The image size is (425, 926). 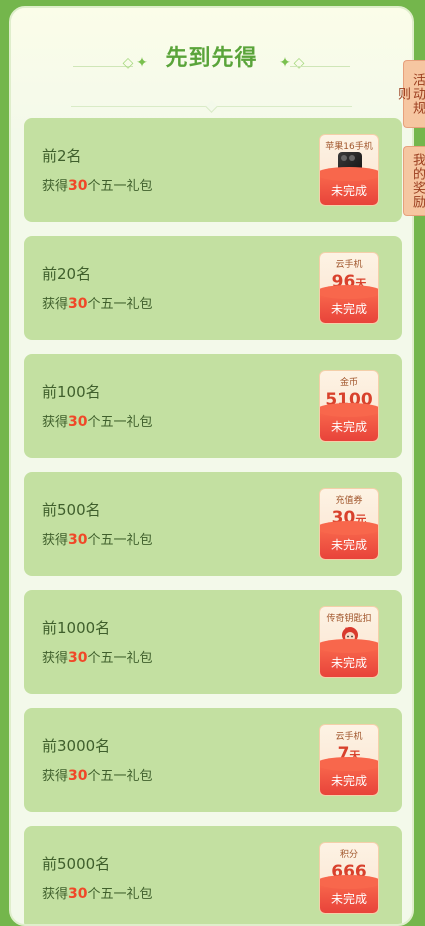 I want to click on reward-label: 苹果16手机, so click(x=349, y=147).